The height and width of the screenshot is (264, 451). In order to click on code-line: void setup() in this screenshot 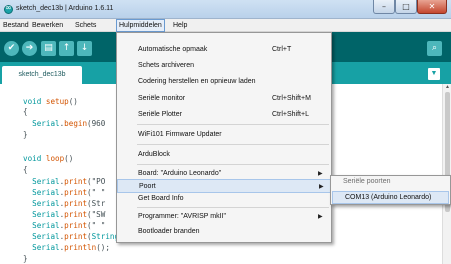, I will do `click(50, 101)`.